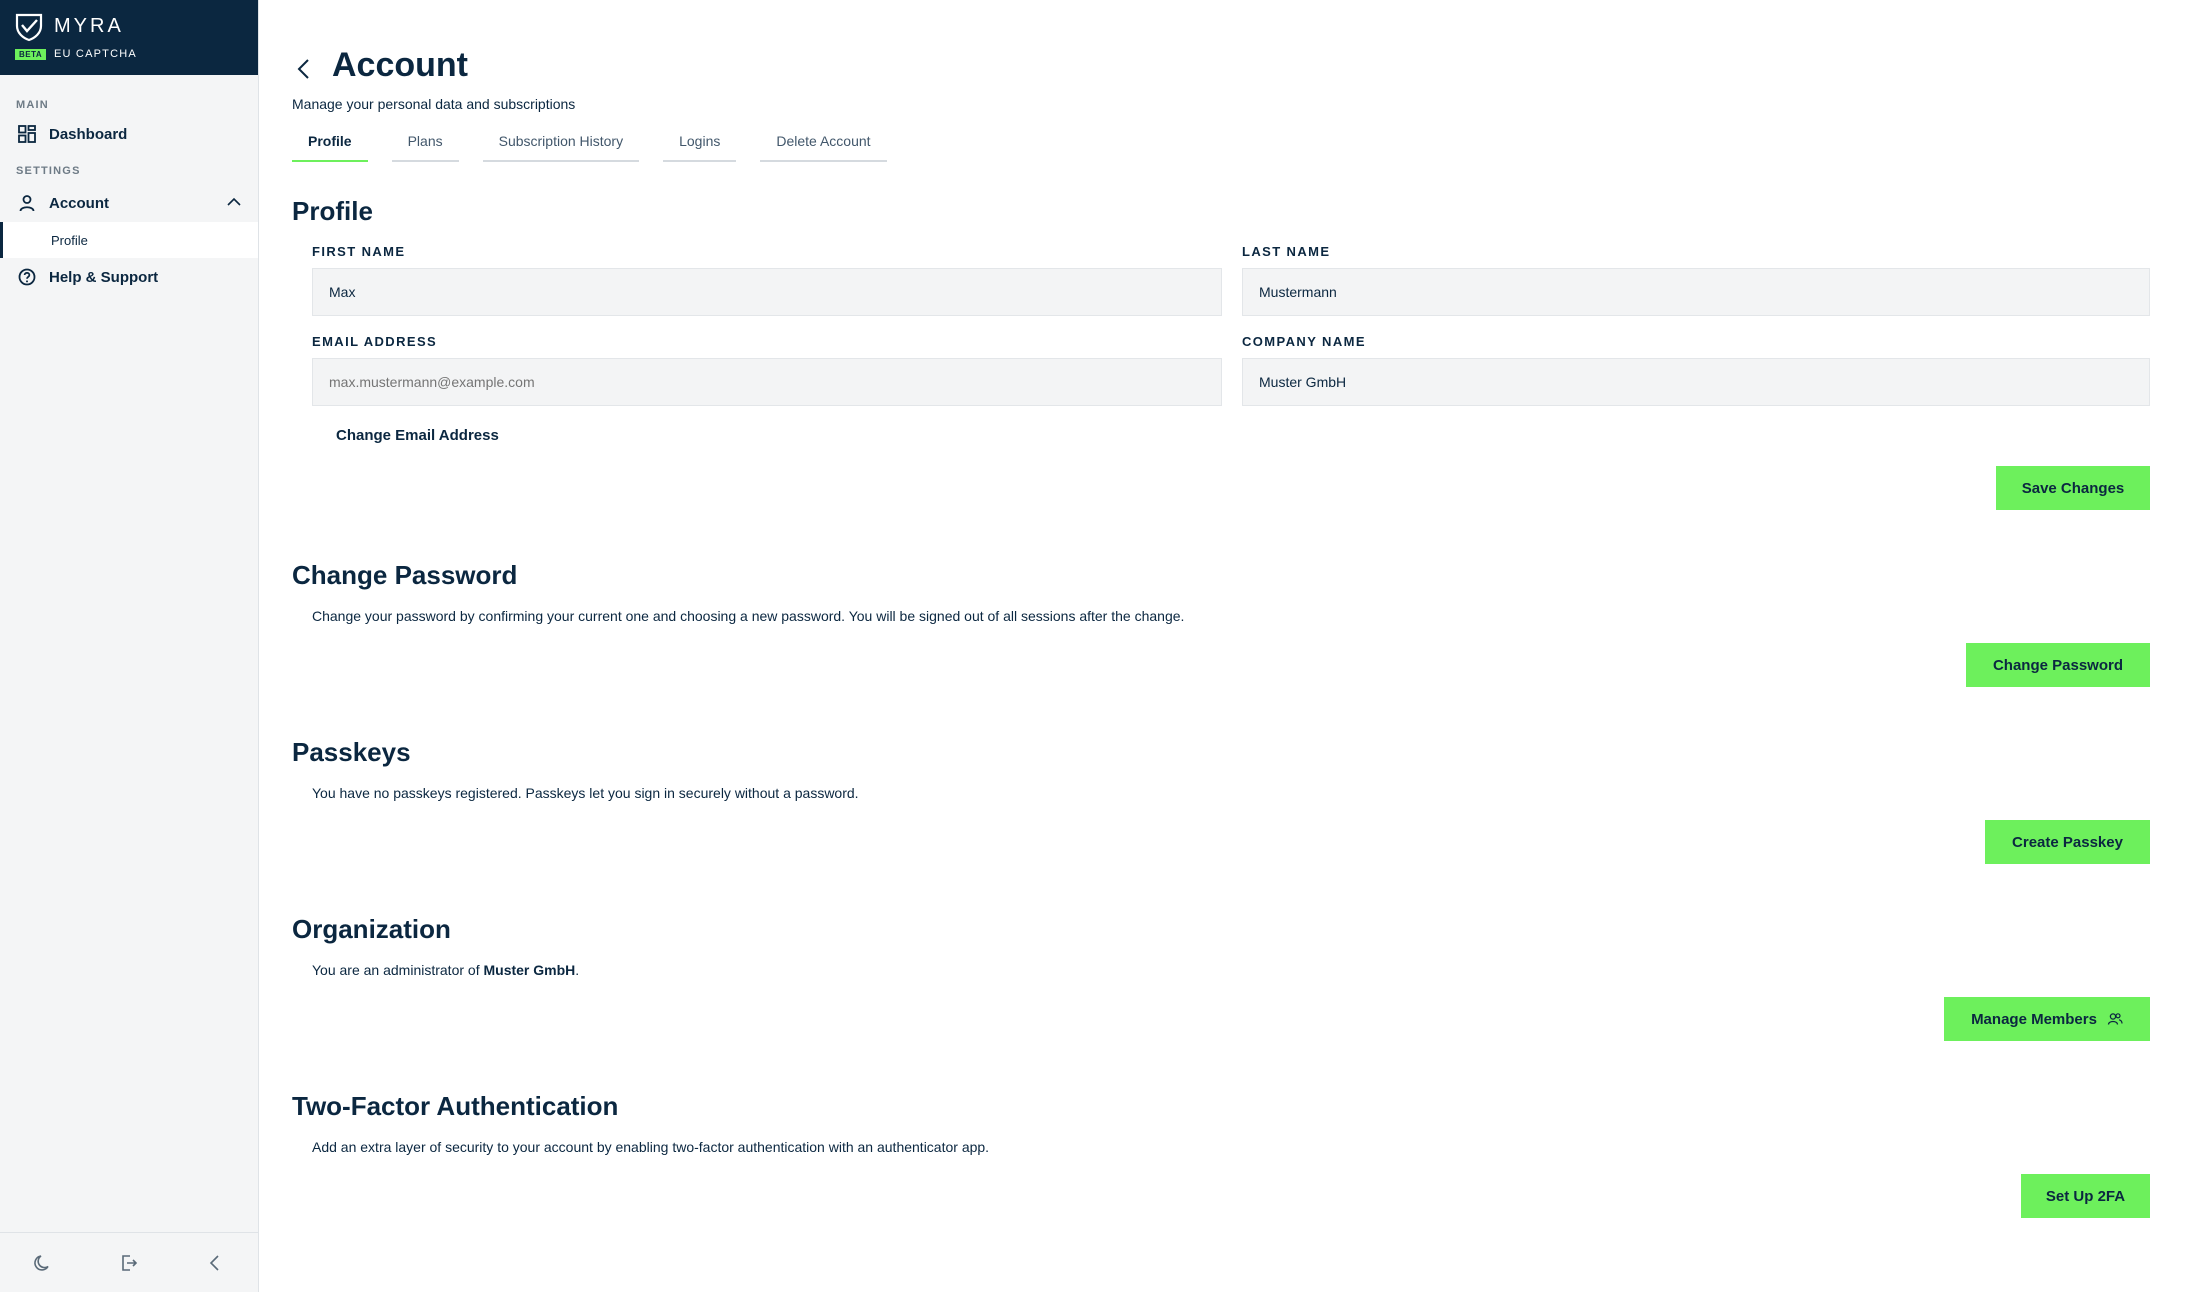 This screenshot has height=1292, width=2200. I want to click on setup-2fa-button: Set Up 2FA, so click(2085, 1196).